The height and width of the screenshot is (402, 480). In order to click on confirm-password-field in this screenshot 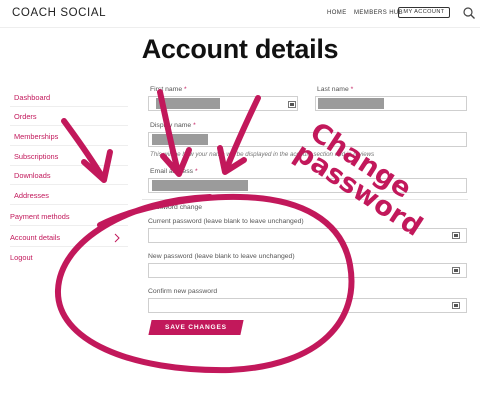, I will do `click(307, 305)`.